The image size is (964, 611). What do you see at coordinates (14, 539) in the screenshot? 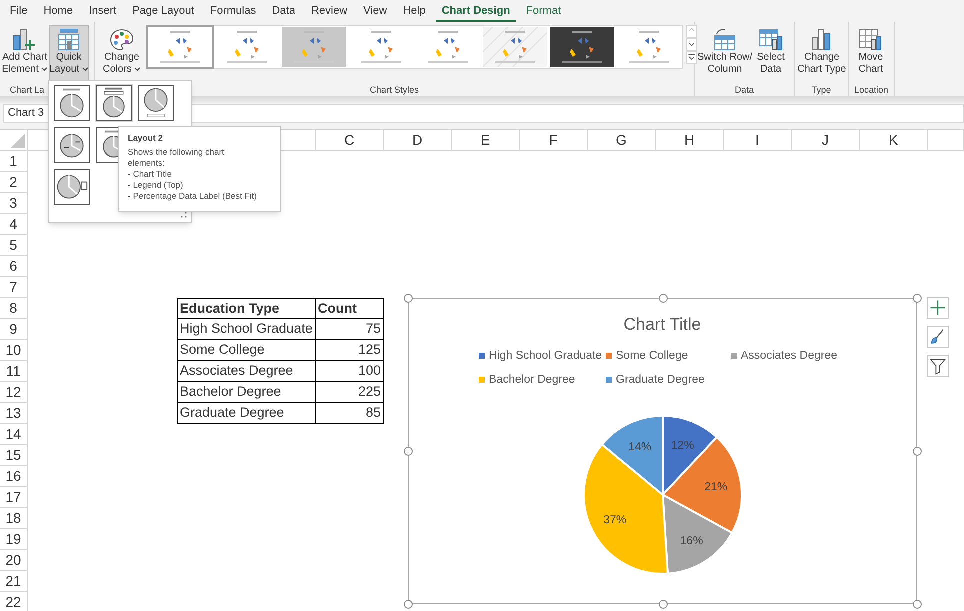
I see `row-header: 19` at bounding box center [14, 539].